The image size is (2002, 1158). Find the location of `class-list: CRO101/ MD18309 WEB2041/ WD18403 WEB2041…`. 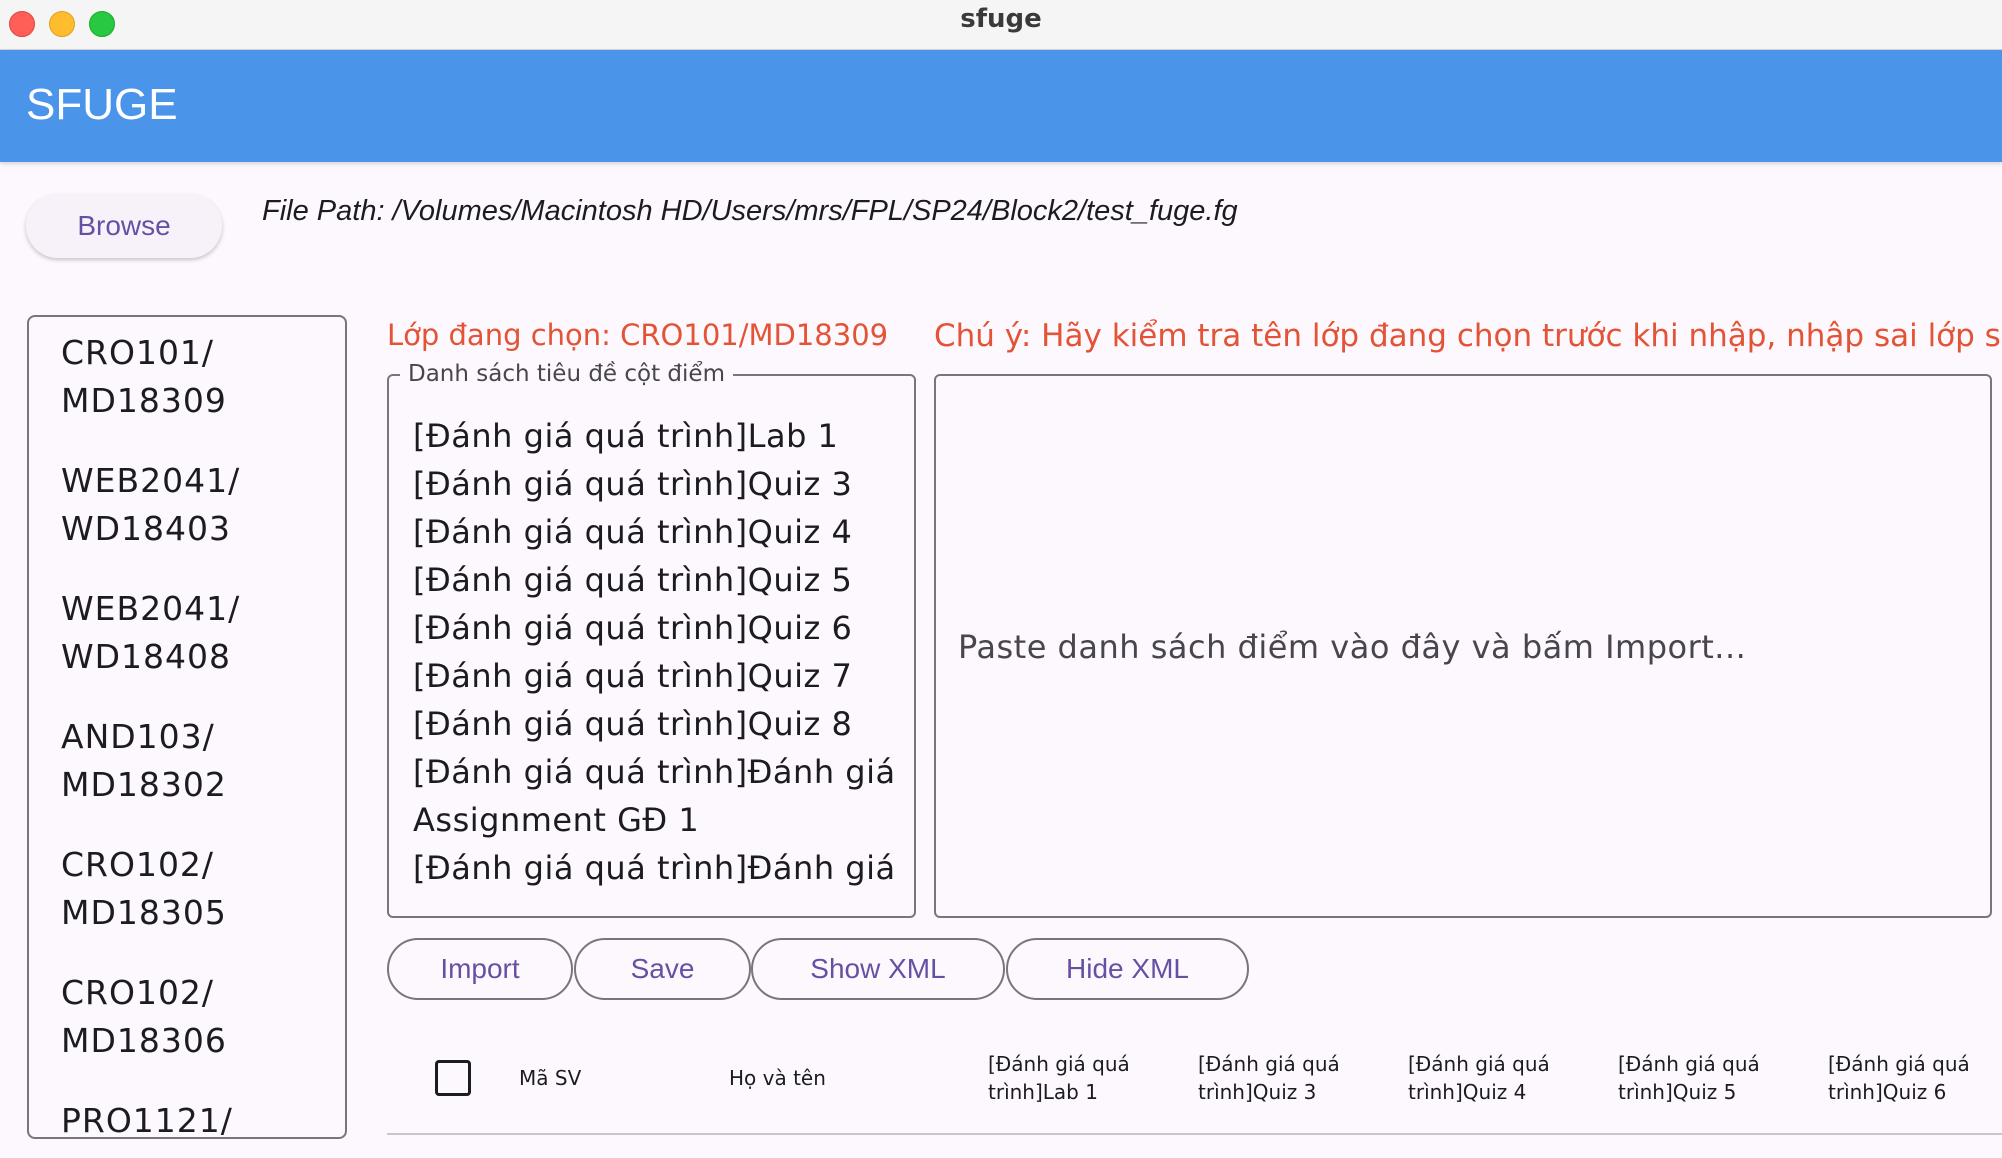

class-list: CRO101/ MD18309 WEB2041/ WD18403 WEB2041… is located at coordinates (187, 727).